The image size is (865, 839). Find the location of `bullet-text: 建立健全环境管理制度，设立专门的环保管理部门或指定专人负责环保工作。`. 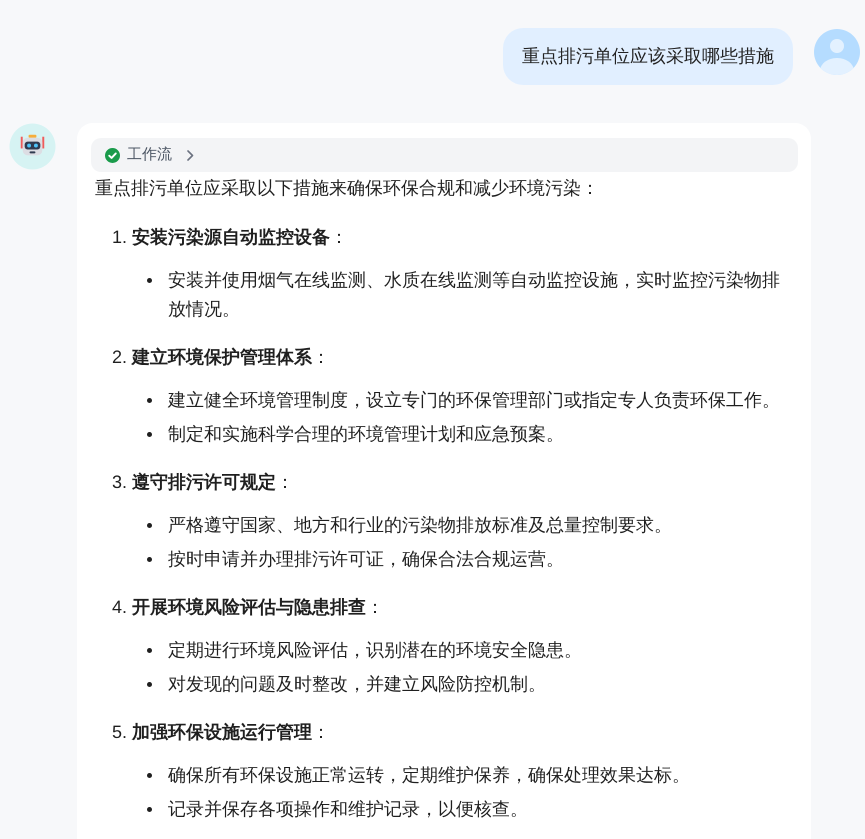

bullet-text: 建立健全环境管理制度，设立专门的环保管理部门或指定专人负责环保工作。 is located at coordinates (474, 400).